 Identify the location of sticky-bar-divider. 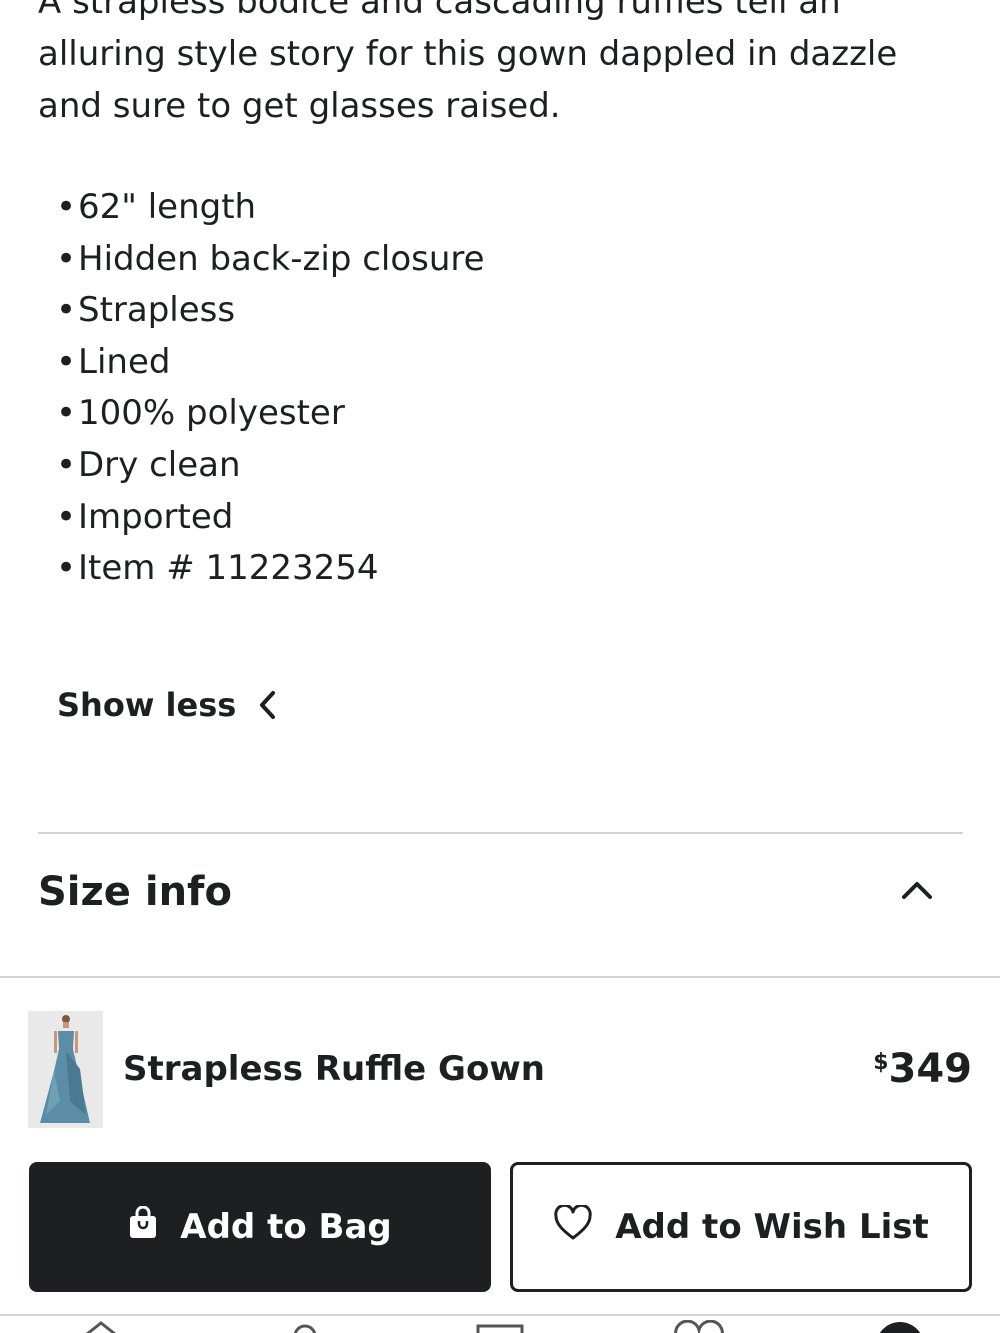
(500, 977).